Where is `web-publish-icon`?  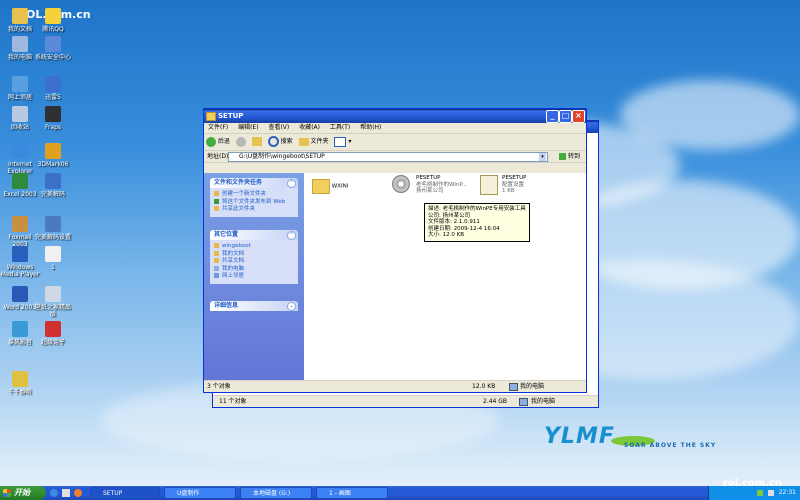
web-publish-icon is located at coordinates (216, 201).